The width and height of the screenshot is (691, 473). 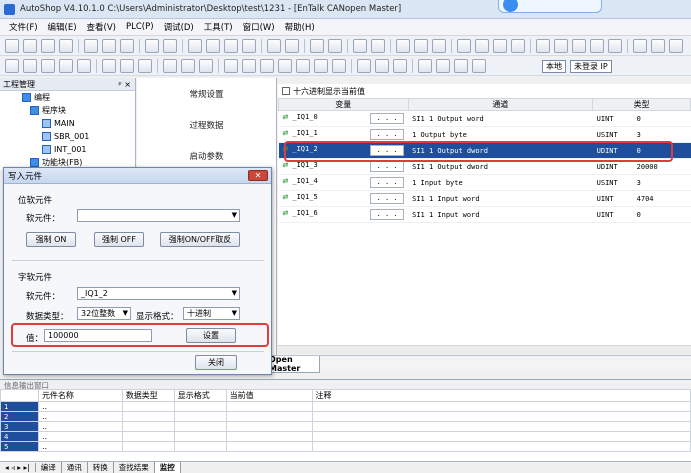 What do you see at coordinates (213, 46) in the screenshot?
I see `search-icon` at bounding box center [213, 46].